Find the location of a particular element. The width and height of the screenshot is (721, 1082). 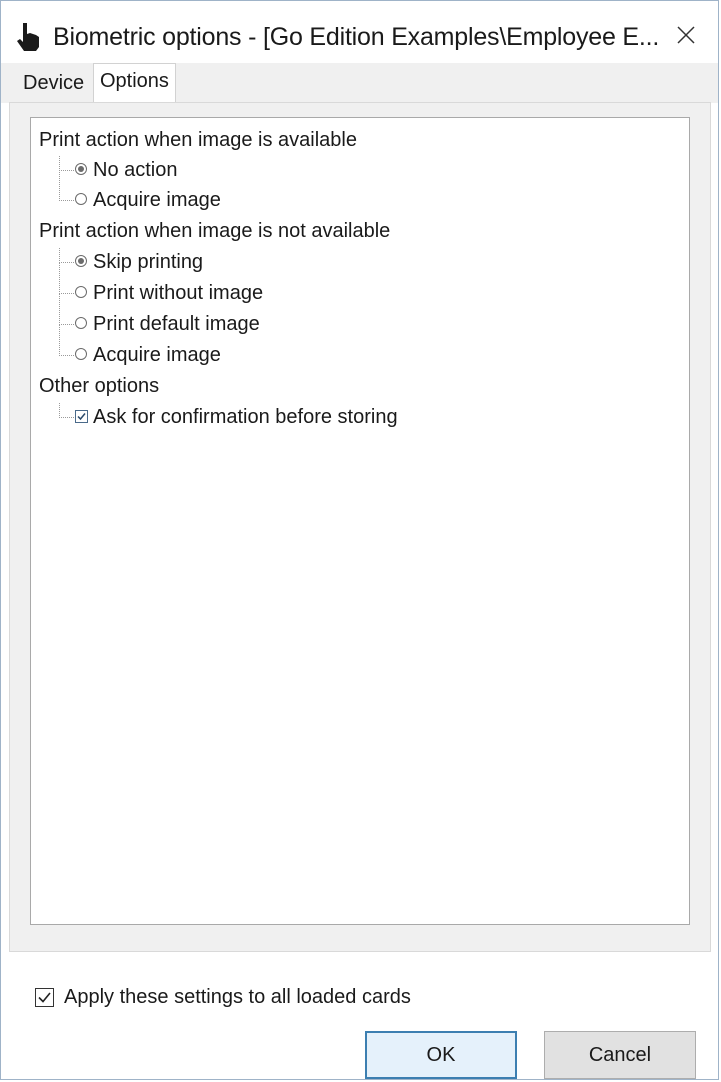

close-icon is located at coordinates (686, 35).